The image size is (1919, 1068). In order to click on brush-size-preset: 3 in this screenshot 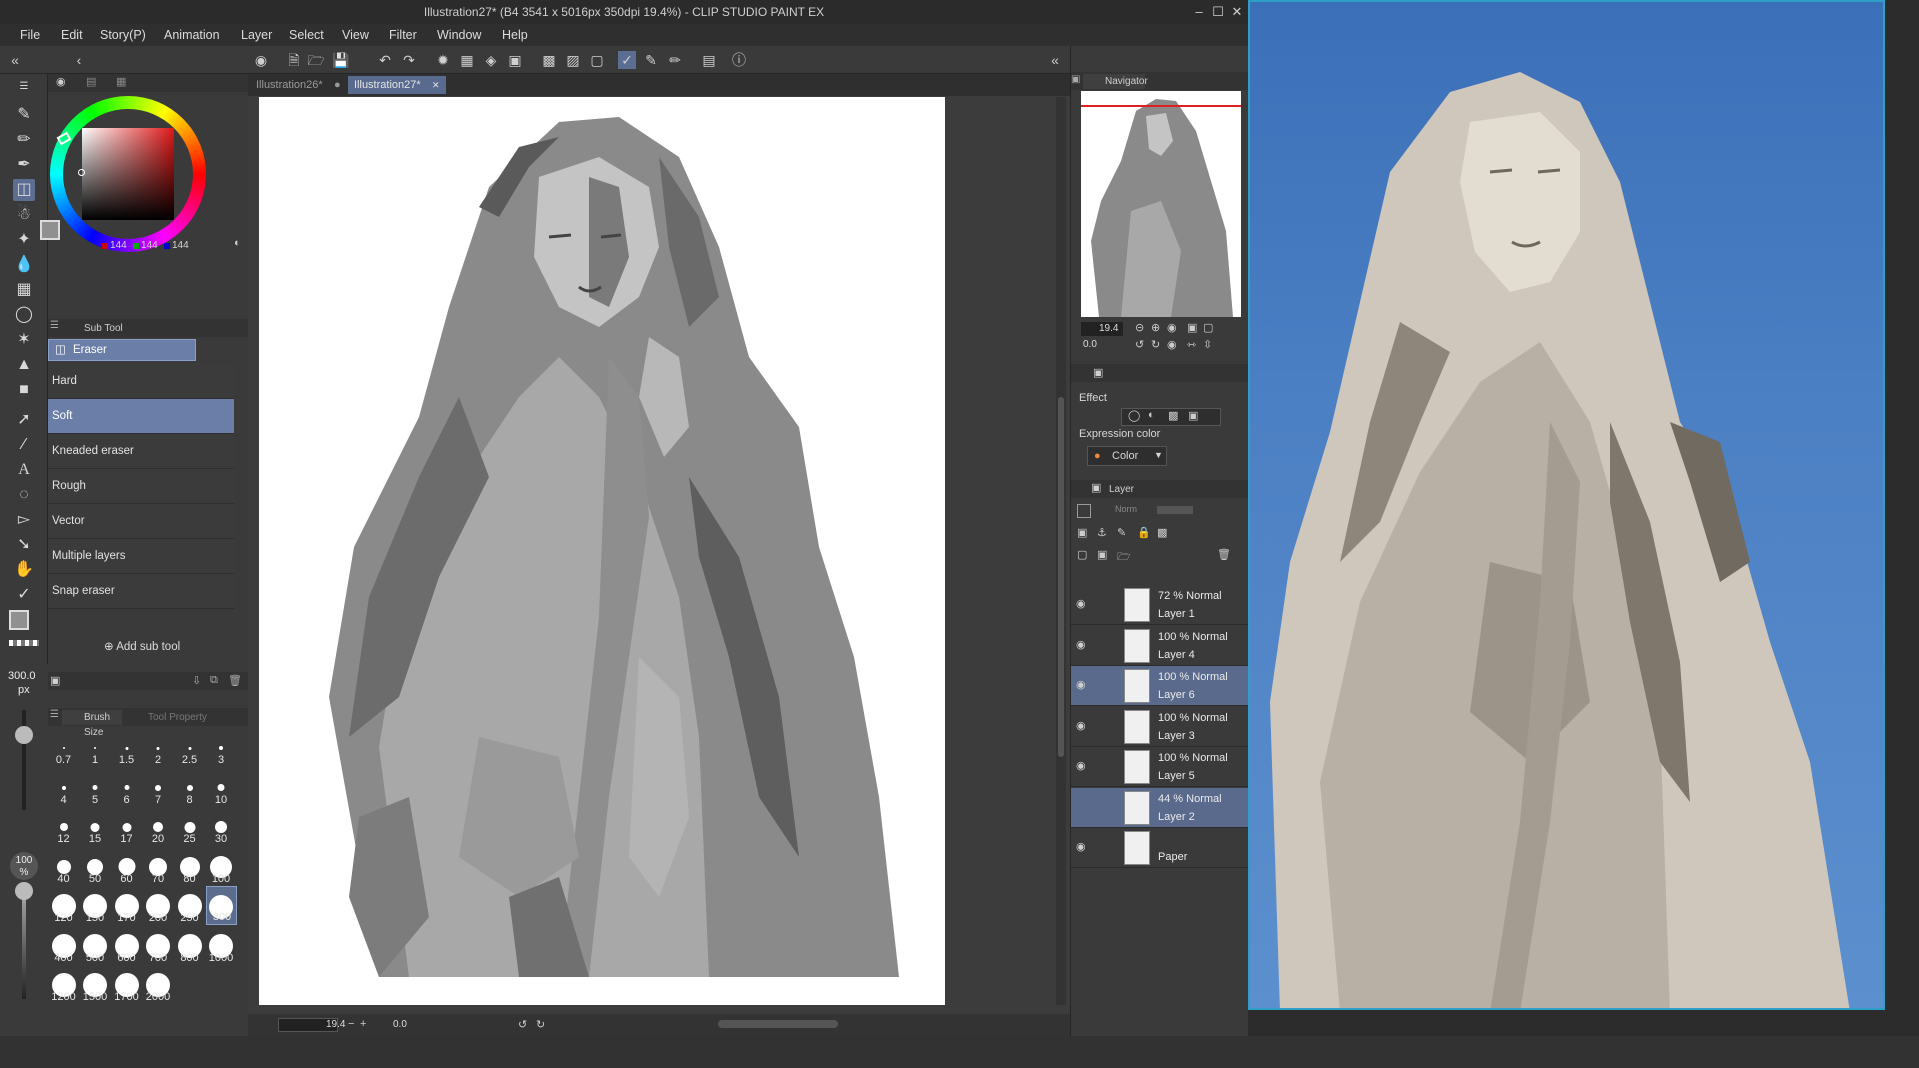, I will do `click(221, 747)`.